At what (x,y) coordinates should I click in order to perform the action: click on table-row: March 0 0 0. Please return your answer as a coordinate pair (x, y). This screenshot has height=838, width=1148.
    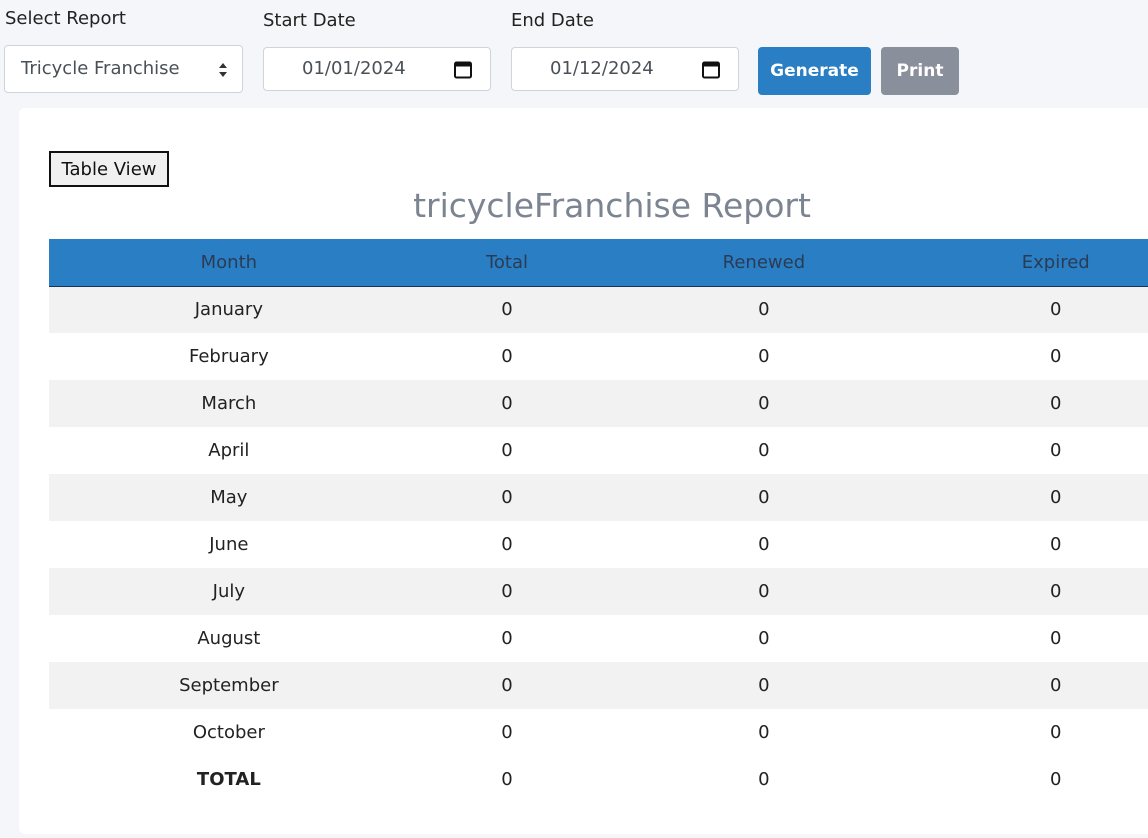
    Looking at the image, I should click on (598, 403).